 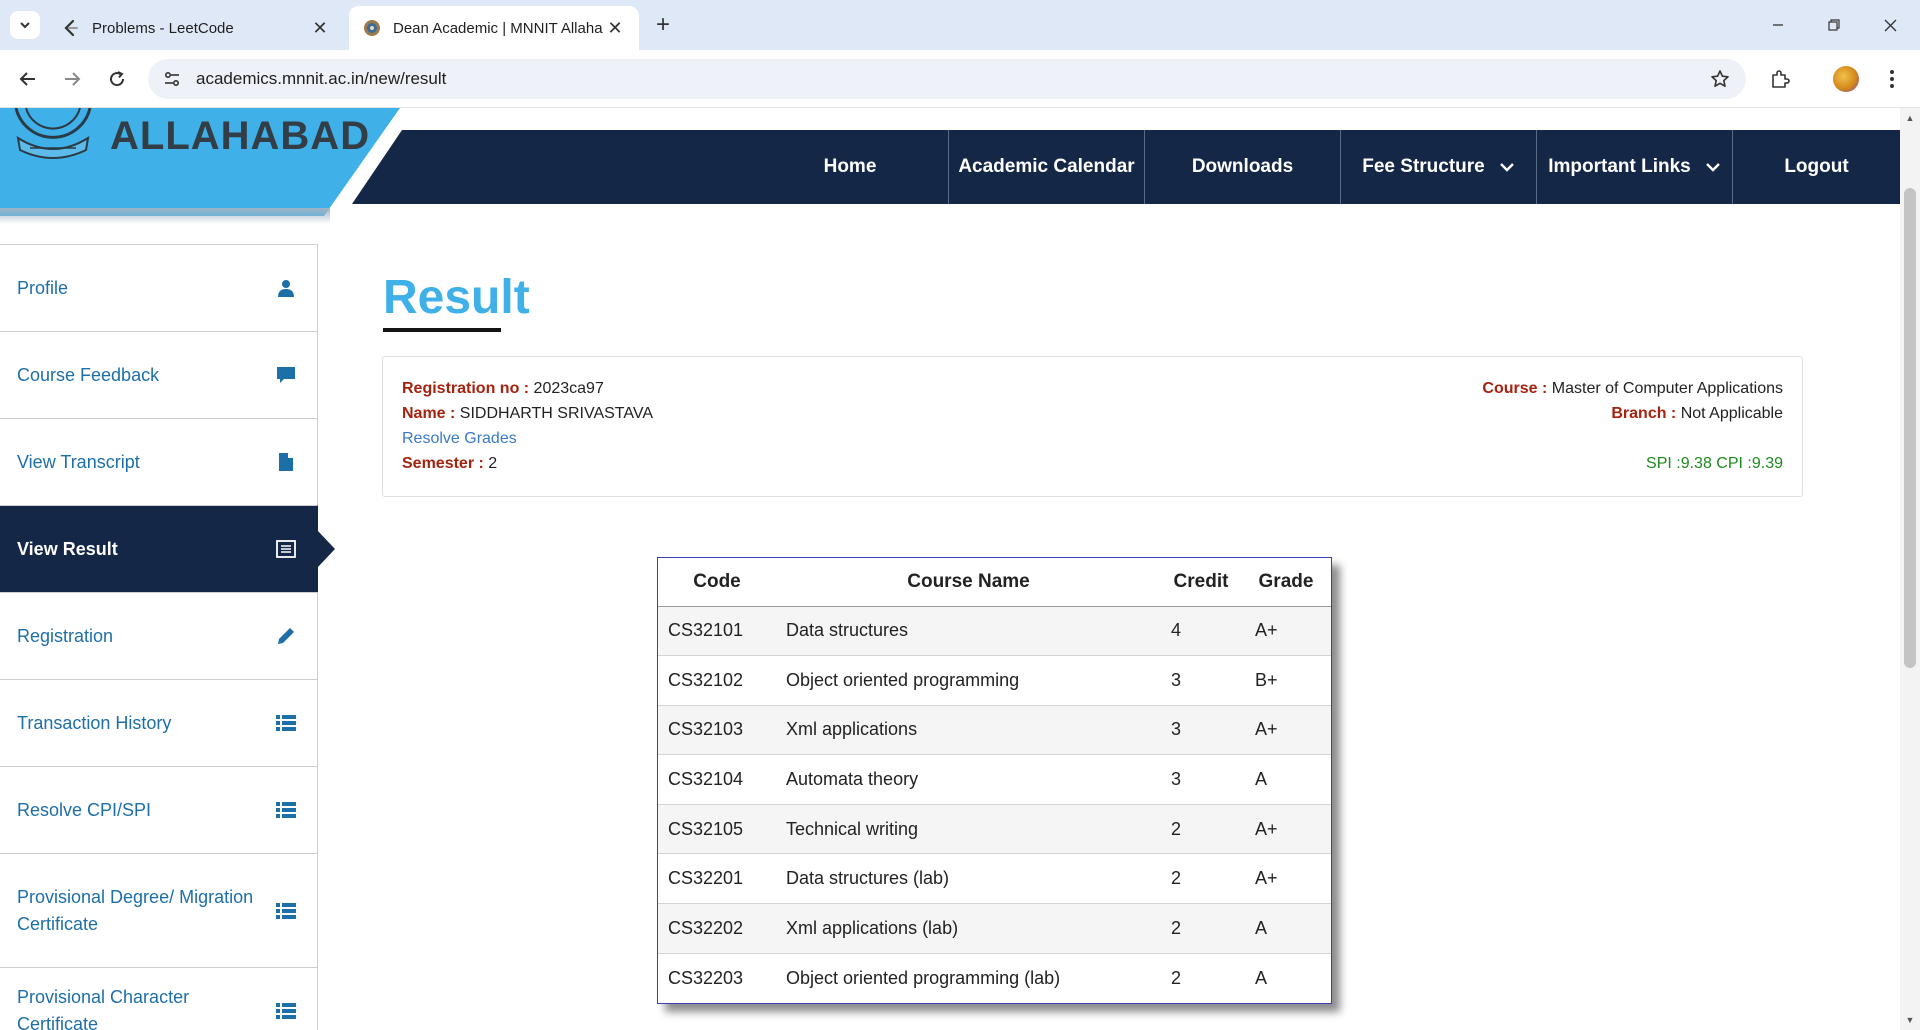 I want to click on course-code-cell: CS32101, so click(x=717, y=630).